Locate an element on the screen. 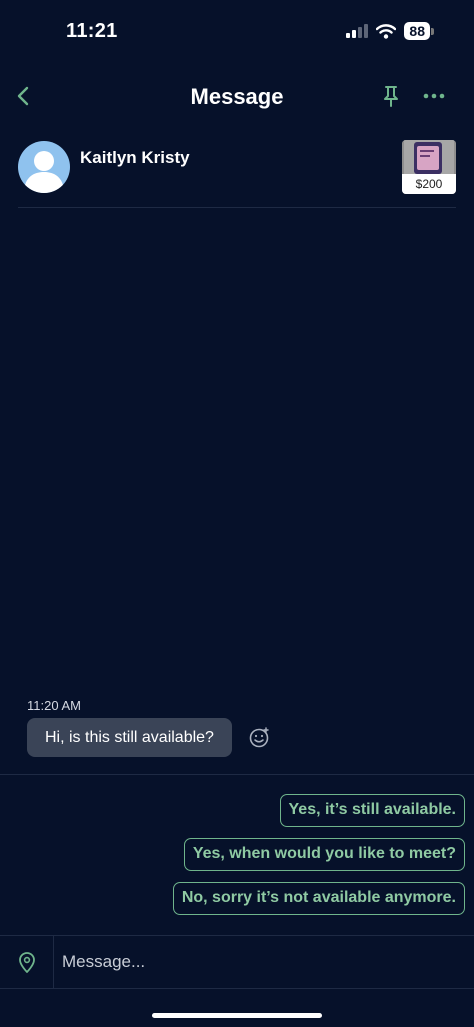 This screenshot has height=1027, width=474. listing-thumbnail: $200 is located at coordinates (429, 167).